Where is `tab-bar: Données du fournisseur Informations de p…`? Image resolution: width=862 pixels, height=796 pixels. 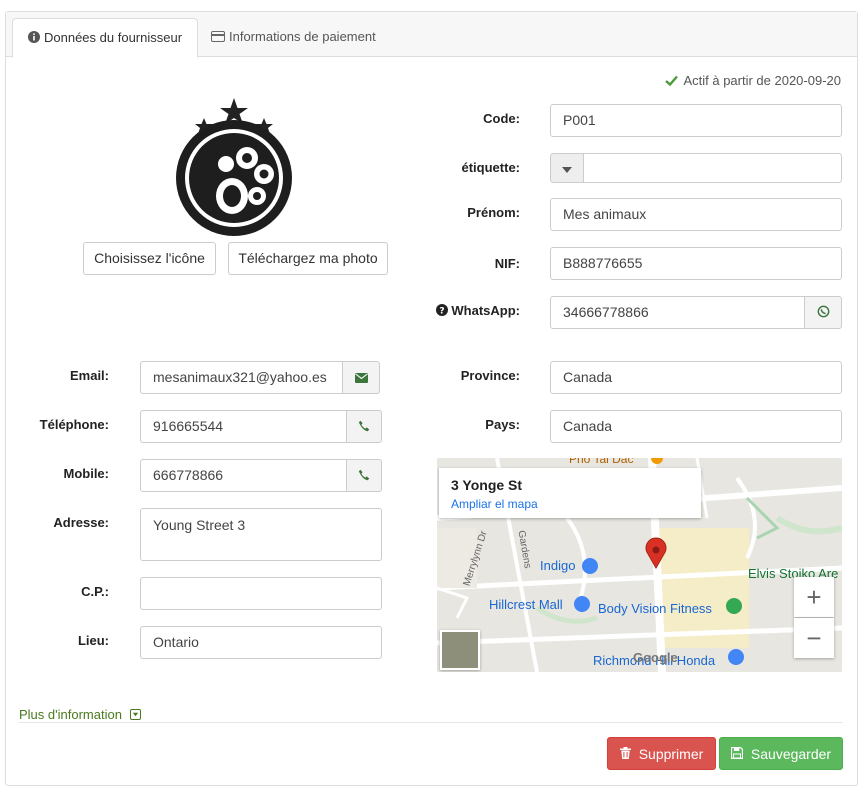
tab-bar: Données du fournisseur Informations de p… is located at coordinates (431, 35).